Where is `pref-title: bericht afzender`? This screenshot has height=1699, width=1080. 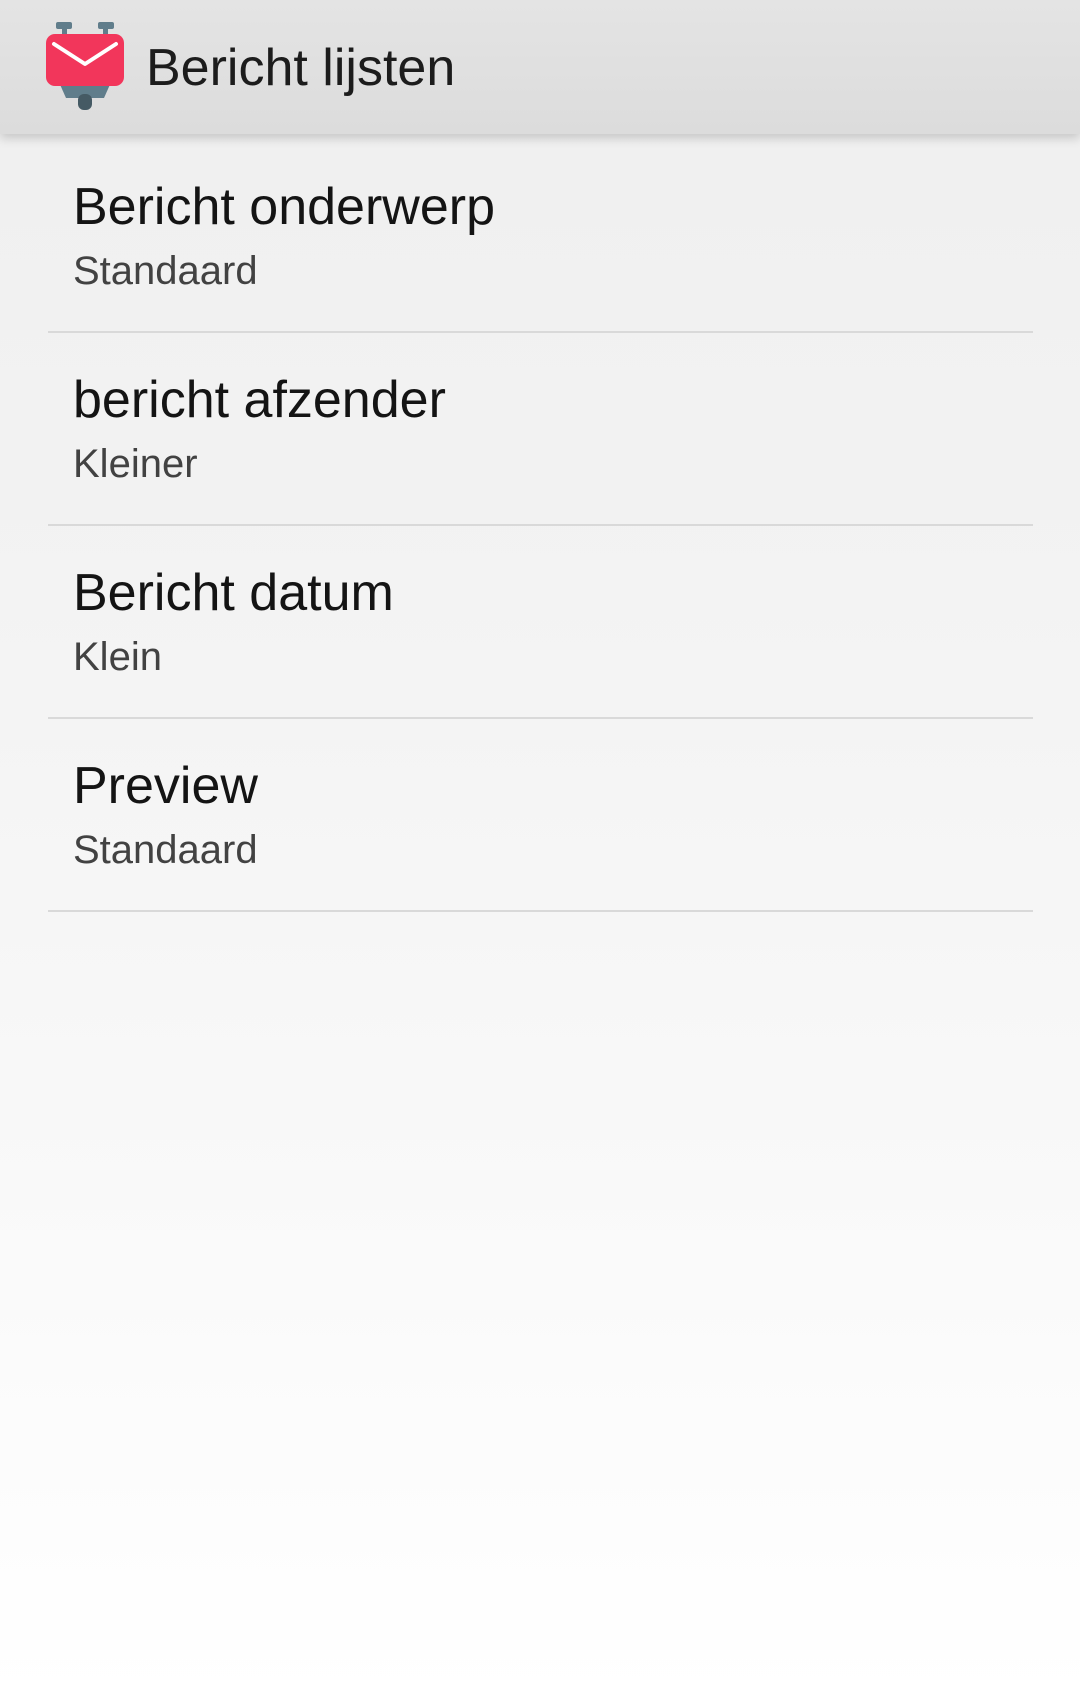 pref-title: bericht afzender is located at coordinates (259, 400).